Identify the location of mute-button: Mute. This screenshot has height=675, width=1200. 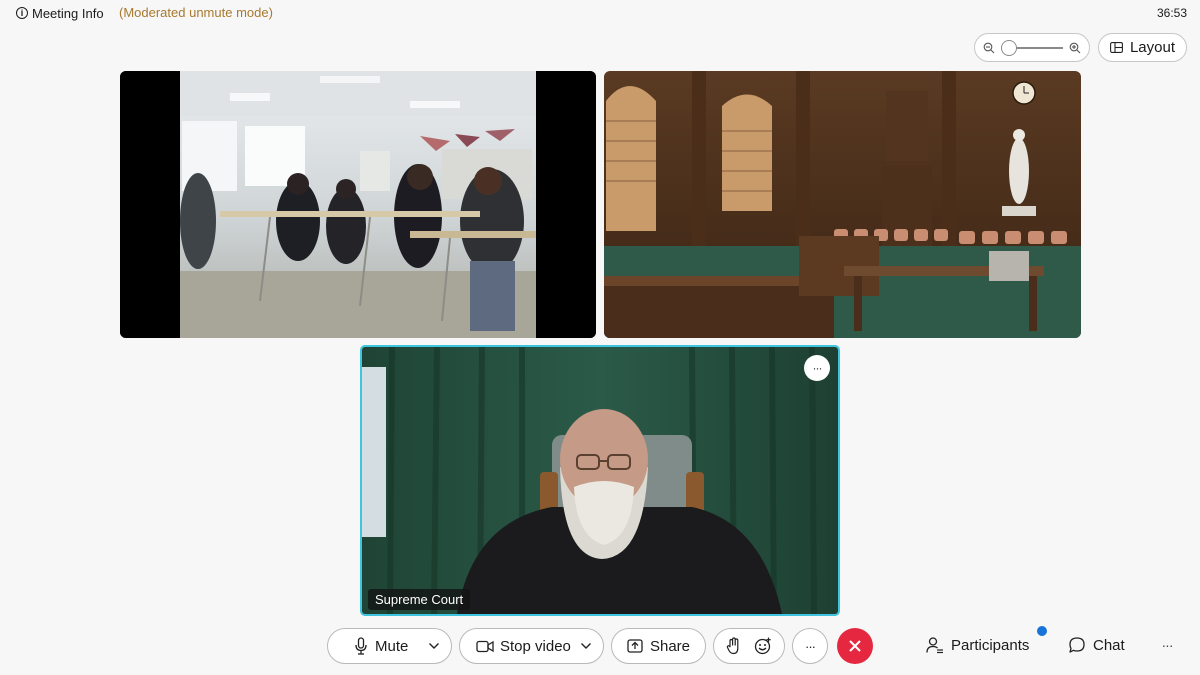
(376, 646).